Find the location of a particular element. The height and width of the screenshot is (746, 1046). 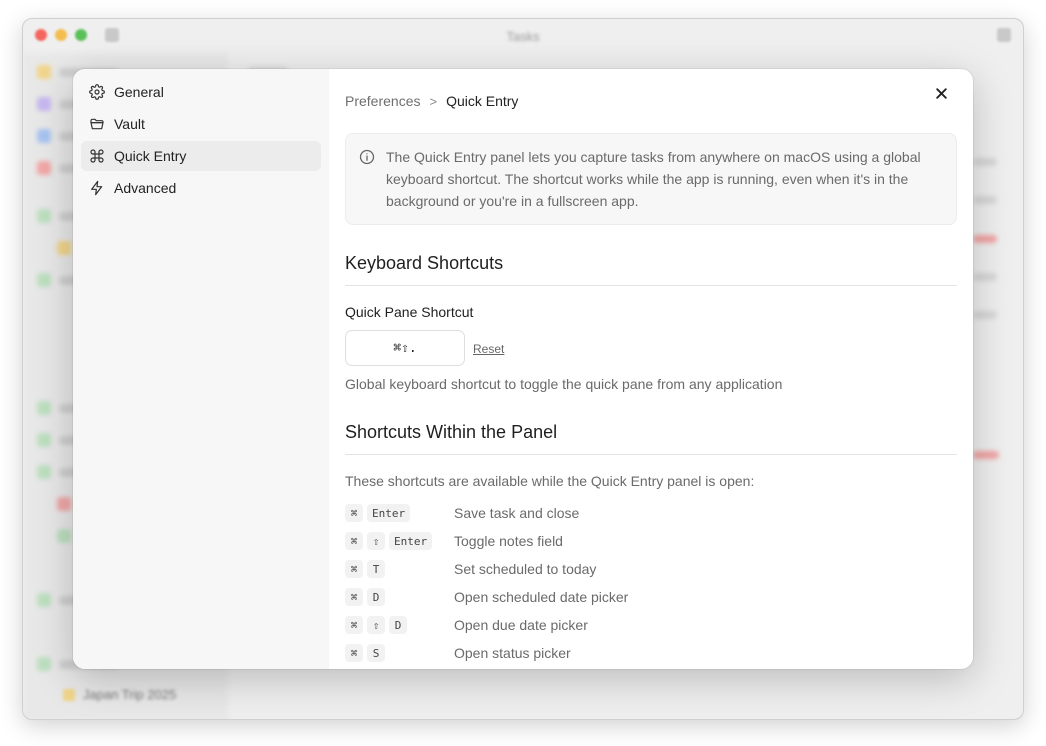

sidebar-item-vault: Vault is located at coordinates (201, 124).